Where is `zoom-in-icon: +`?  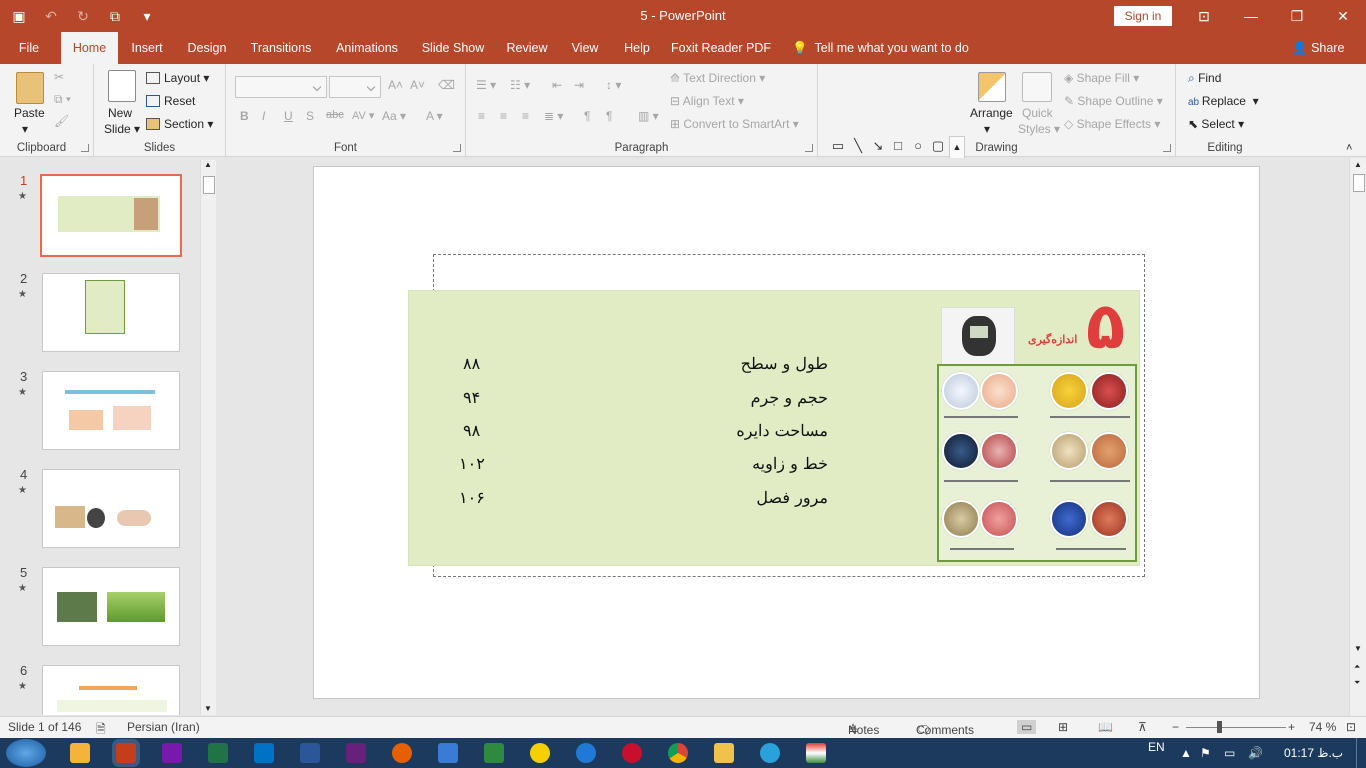
zoom-in-icon: + is located at coordinates (1291, 727).